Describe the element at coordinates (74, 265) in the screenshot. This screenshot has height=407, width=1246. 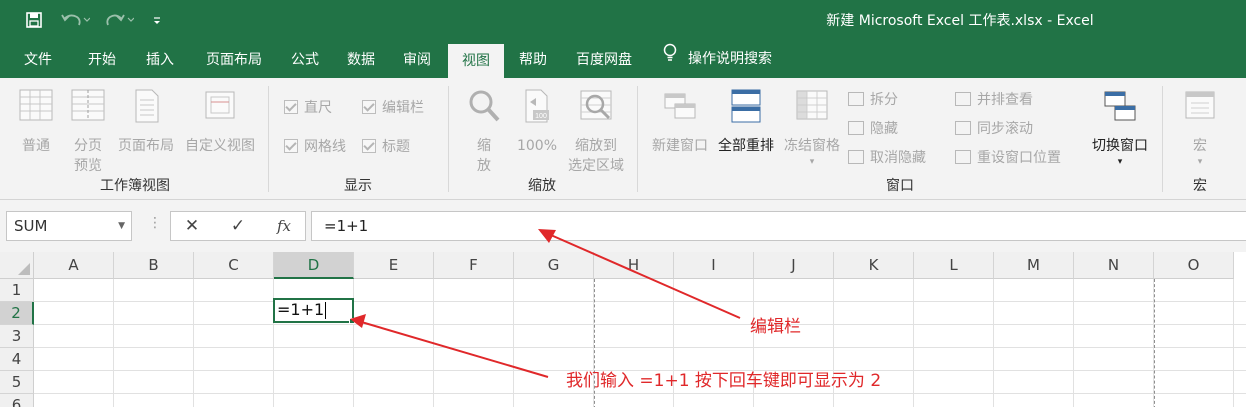
I see `column-header-a: A` at that location.